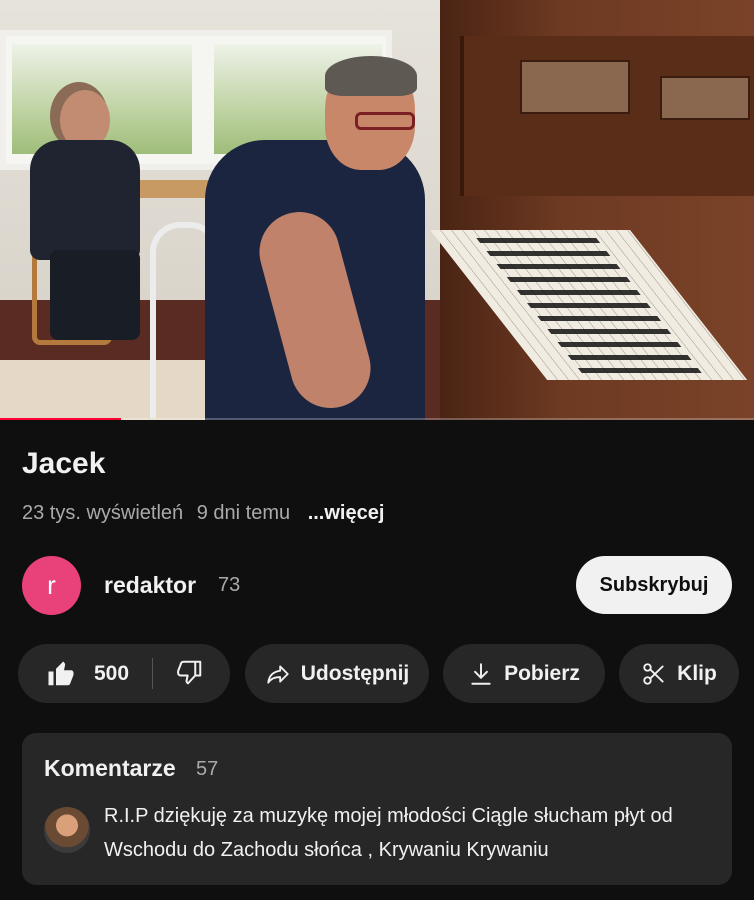 The width and height of the screenshot is (754, 900). I want to click on video-title: Jacek, so click(64, 463).